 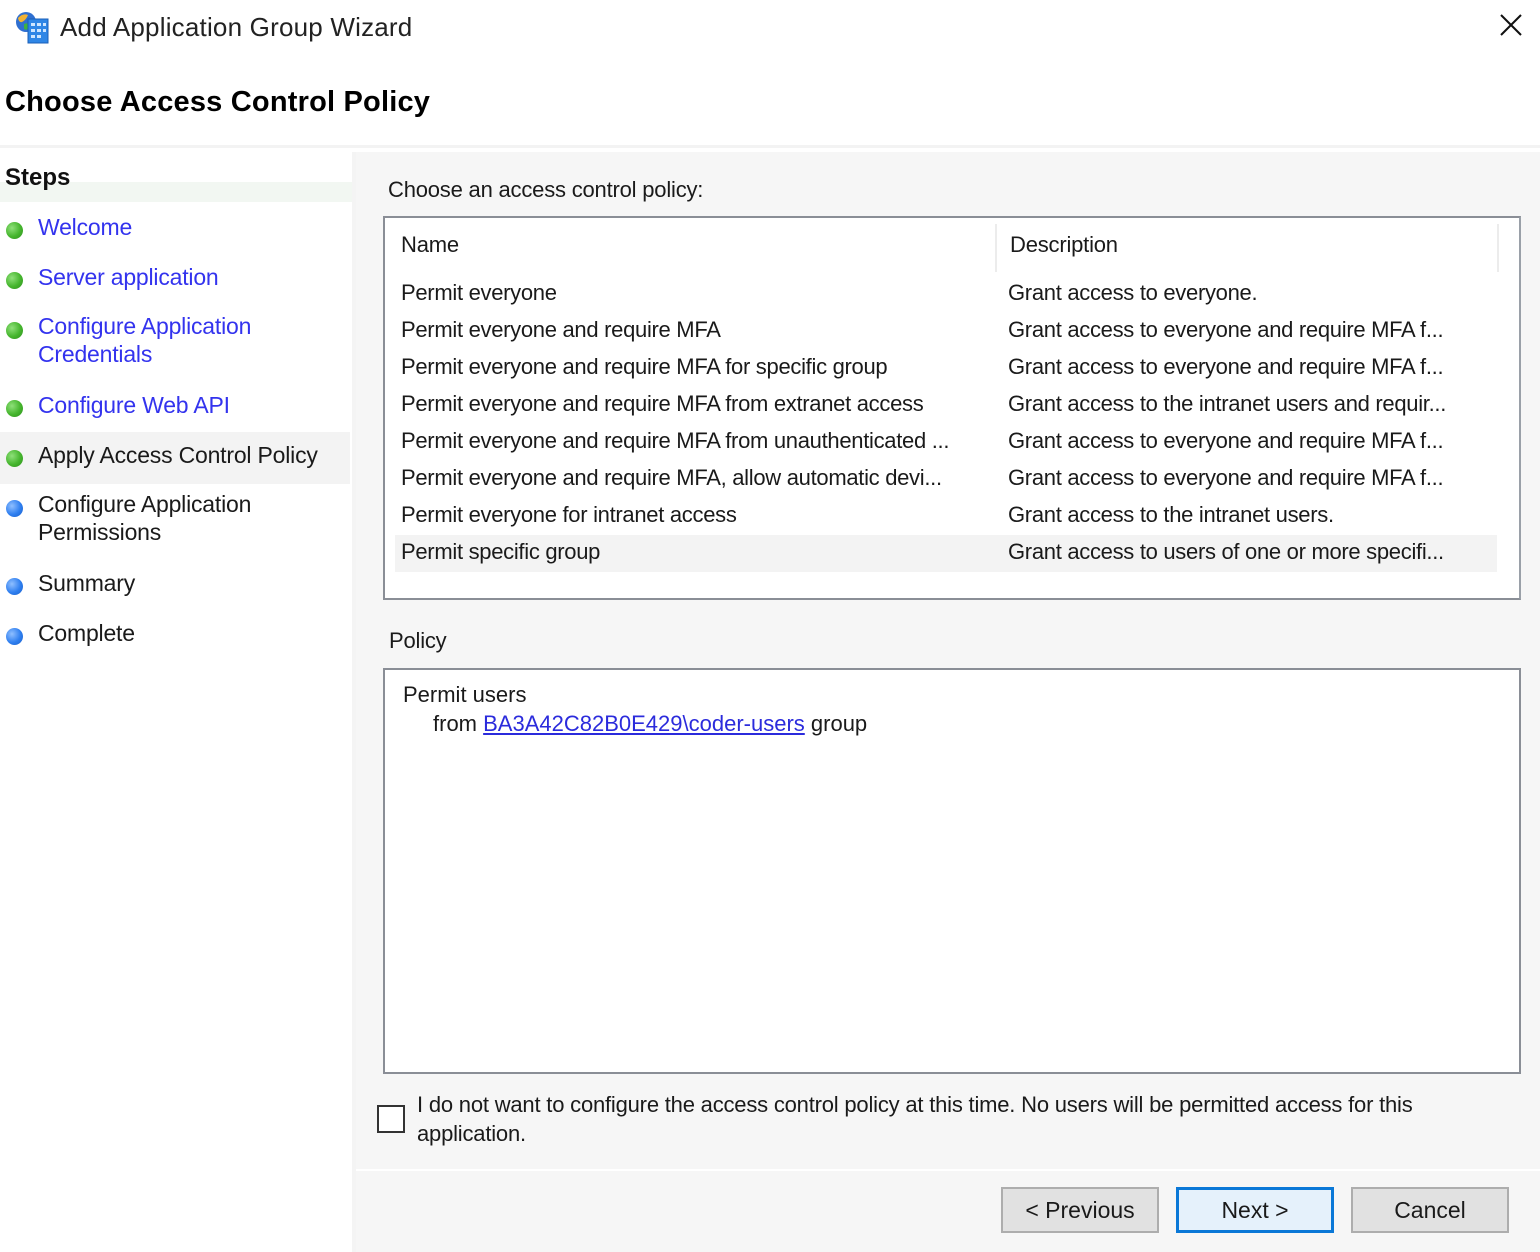 I want to click on step-label: Welcome, so click(x=85, y=227).